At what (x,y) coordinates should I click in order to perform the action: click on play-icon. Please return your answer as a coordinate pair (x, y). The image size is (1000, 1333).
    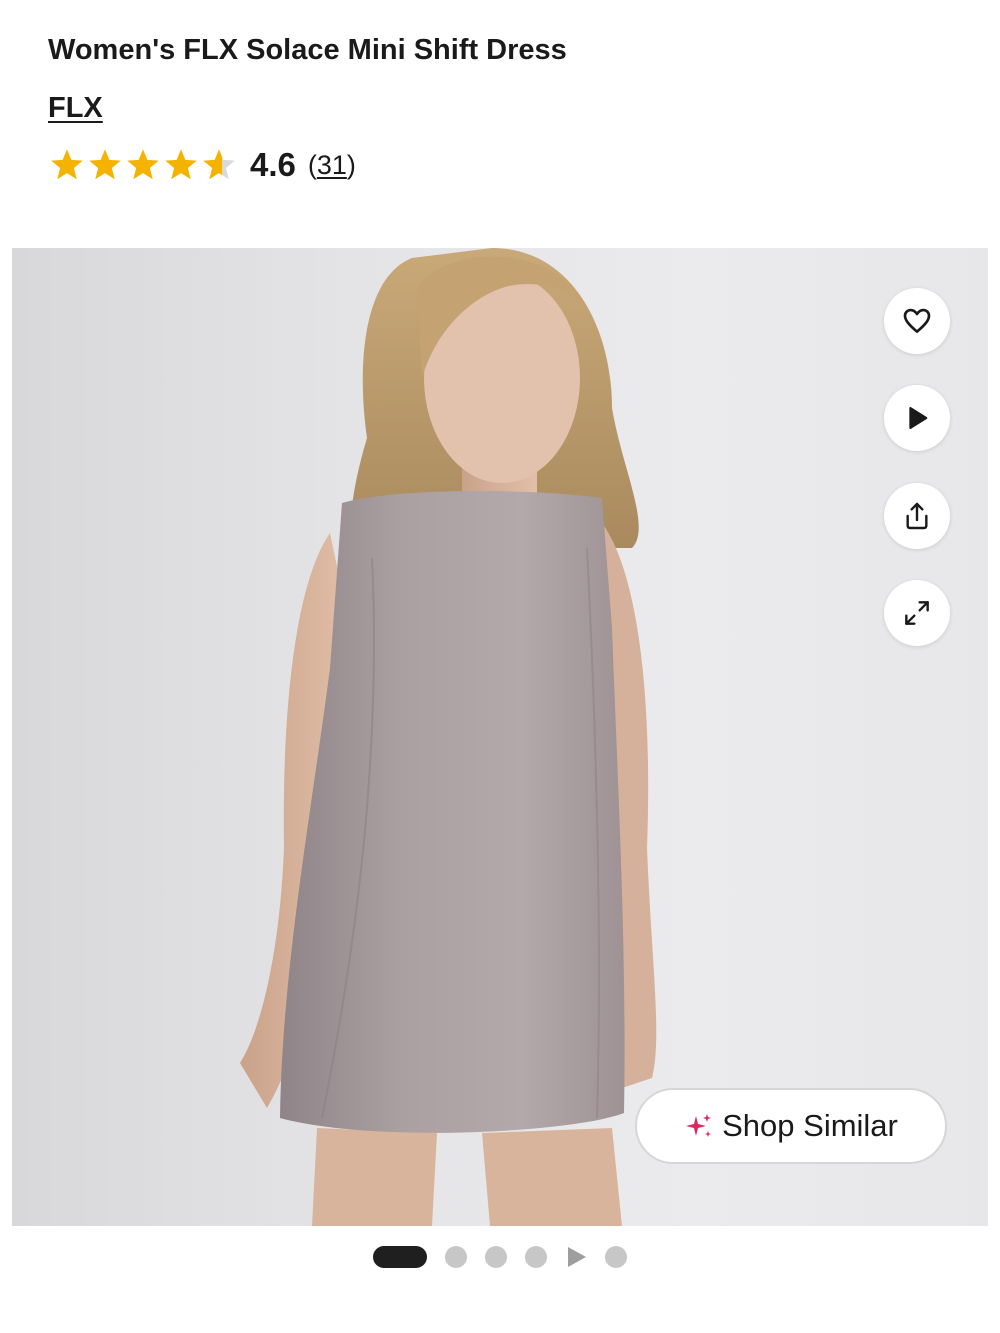
    Looking at the image, I should click on (918, 418).